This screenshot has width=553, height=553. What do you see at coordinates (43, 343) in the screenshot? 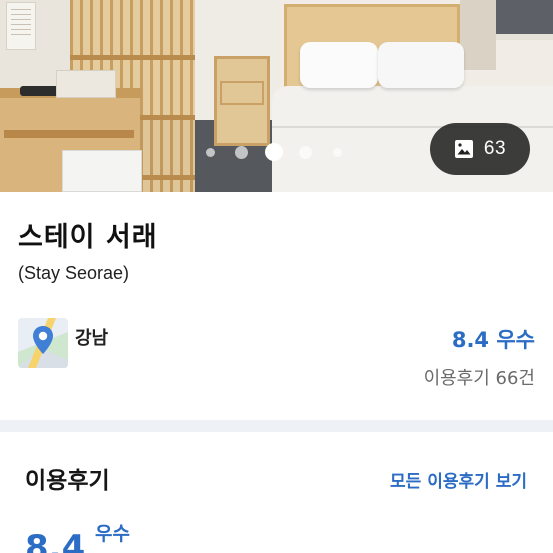
I see `map-pin-icon` at bounding box center [43, 343].